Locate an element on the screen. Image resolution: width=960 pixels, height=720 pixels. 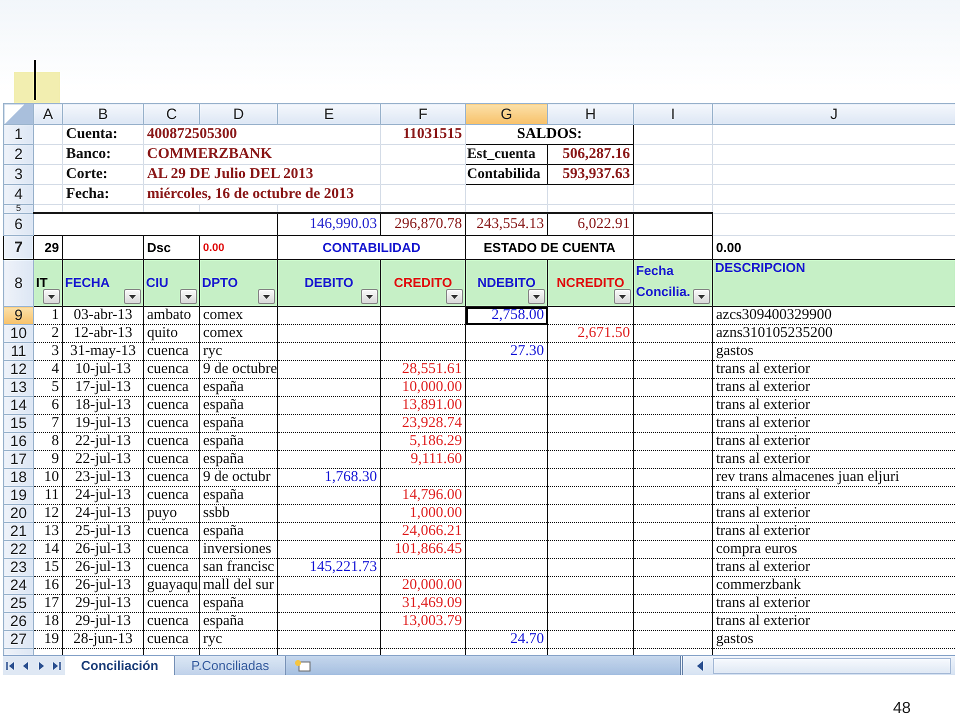
row-heading: 2 is located at coordinates (19, 154).